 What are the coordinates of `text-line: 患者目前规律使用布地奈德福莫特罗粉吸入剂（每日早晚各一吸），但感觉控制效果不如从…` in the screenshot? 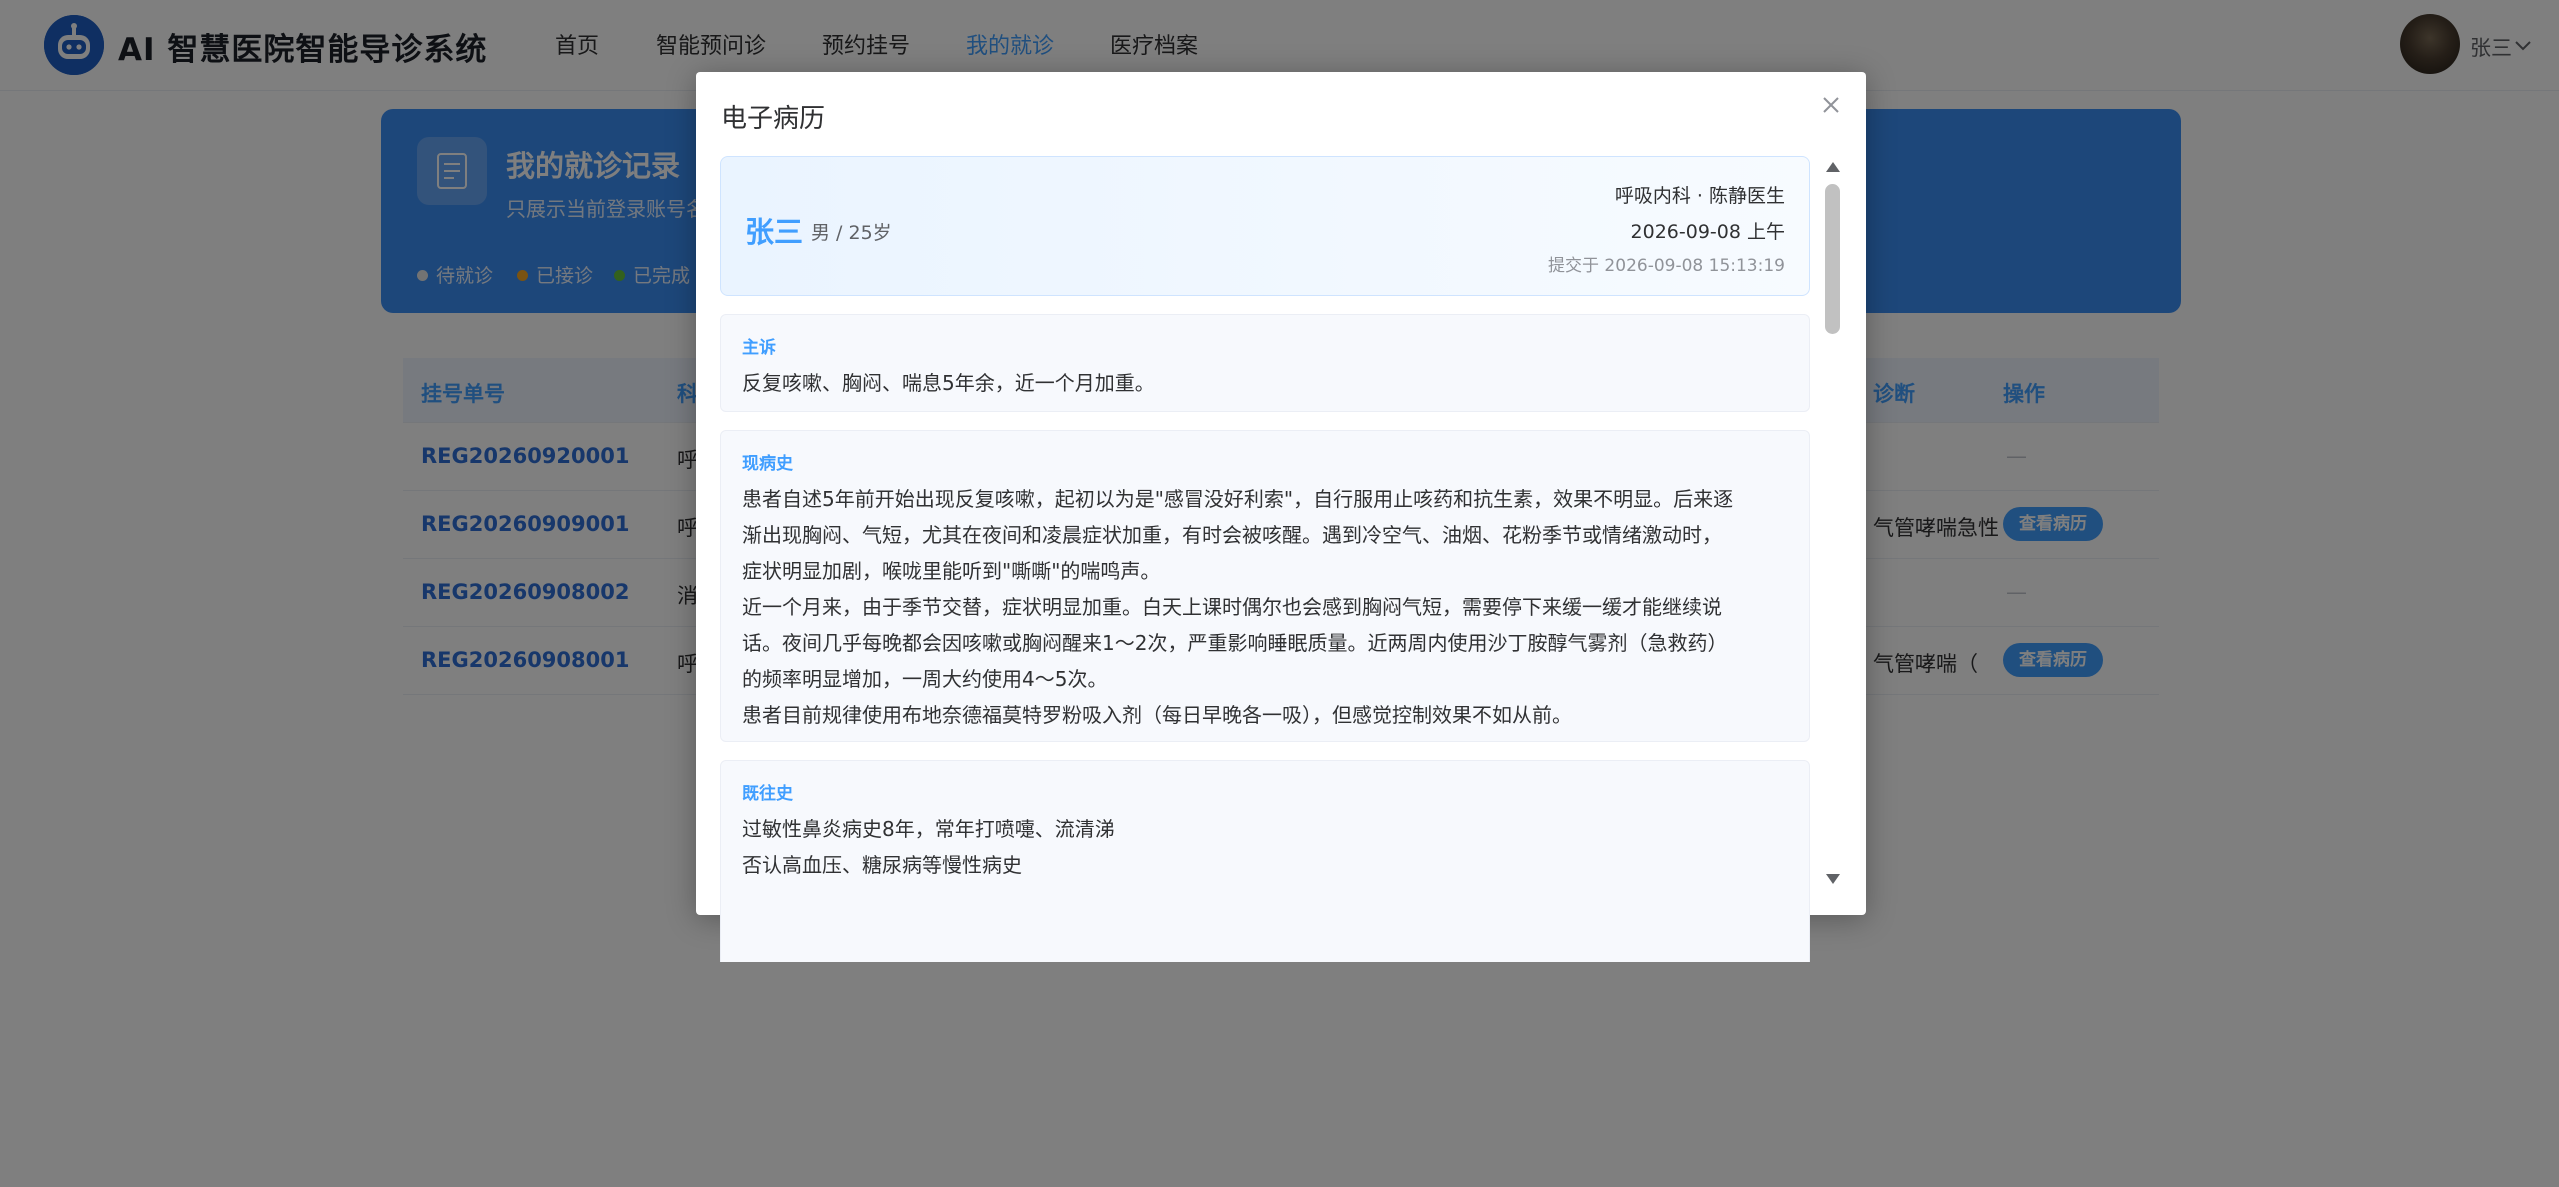 It's located at (1157, 715).